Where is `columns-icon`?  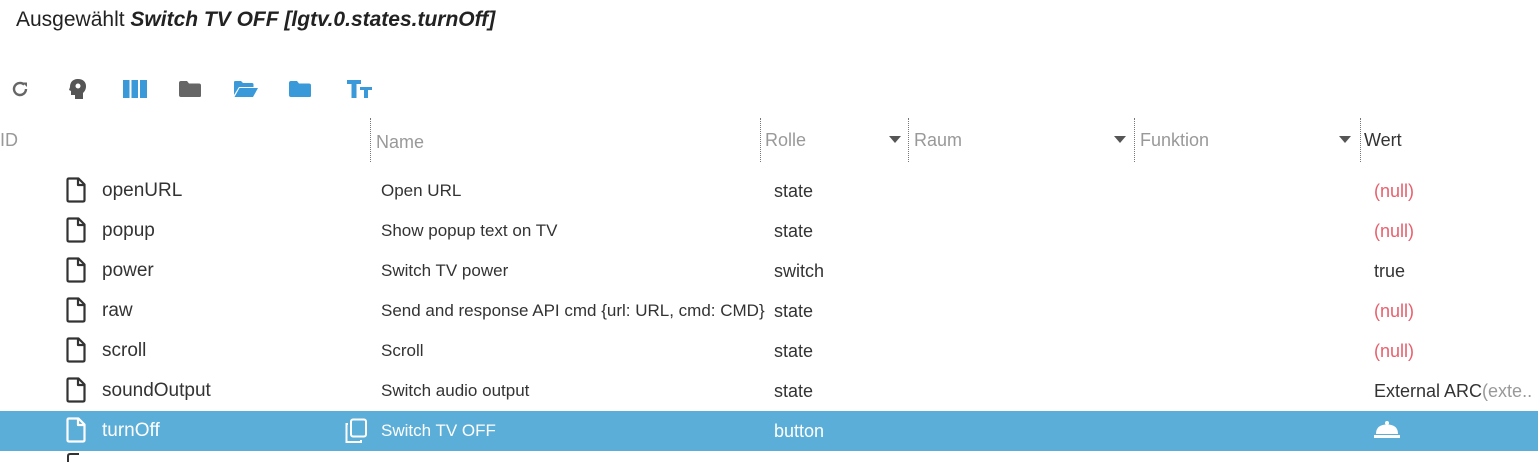
columns-icon is located at coordinates (135, 89).